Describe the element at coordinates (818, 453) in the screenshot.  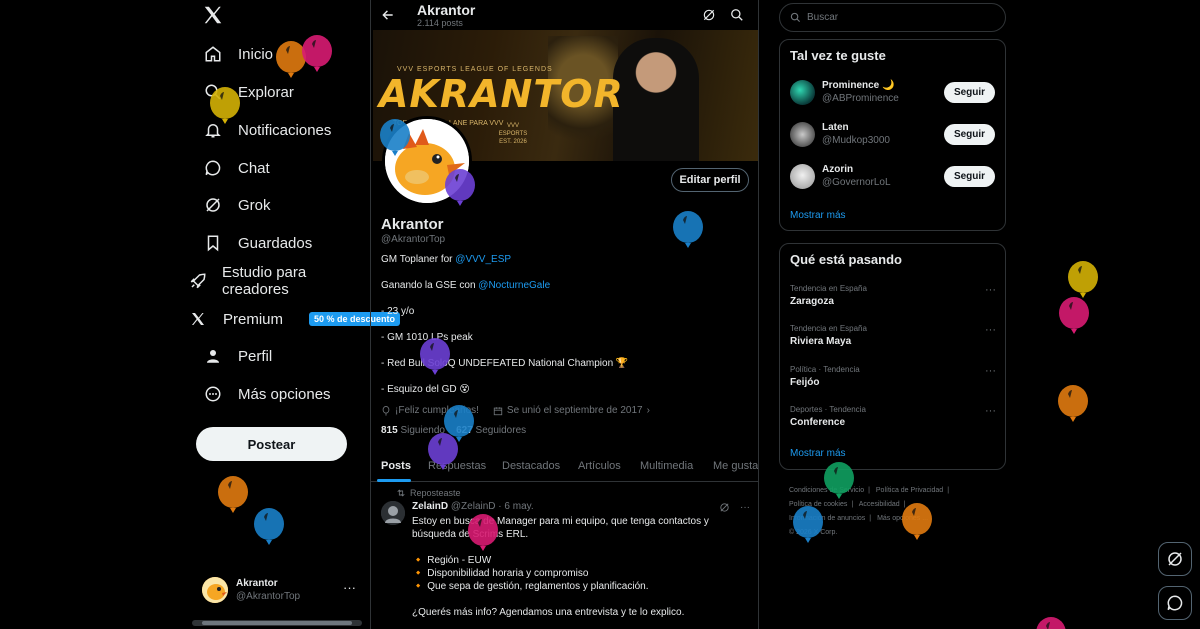
I see `trends-show-more-link: Mostrar más` at that location.